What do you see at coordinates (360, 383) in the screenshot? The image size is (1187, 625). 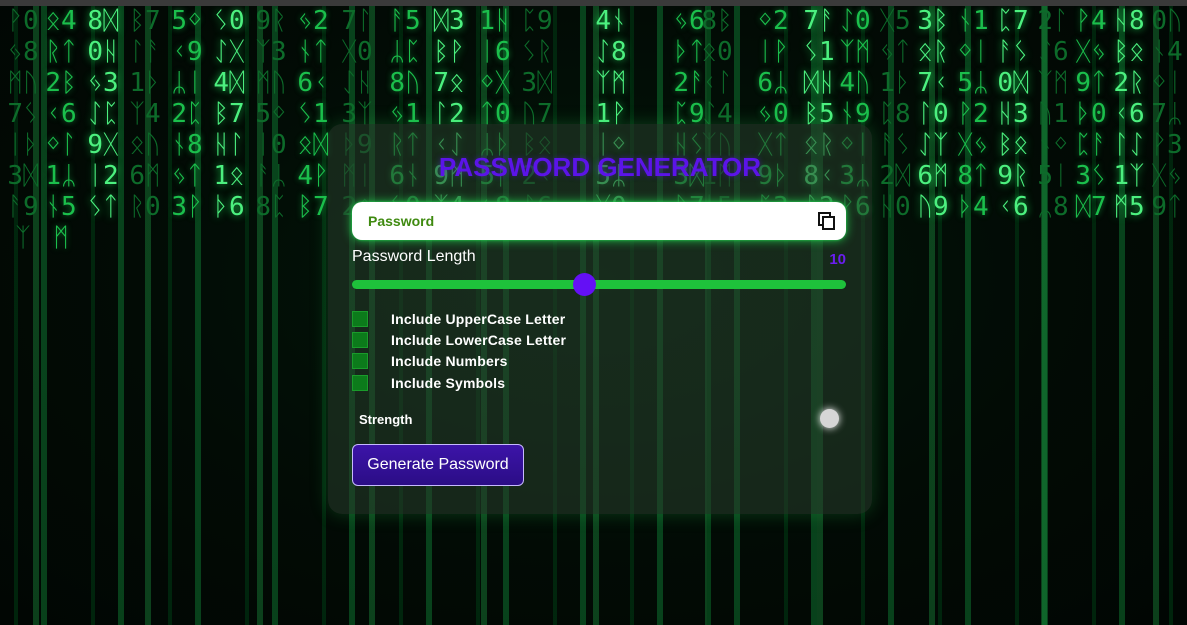 I see `symbols-checkbox` at bounding box center [360, 383].